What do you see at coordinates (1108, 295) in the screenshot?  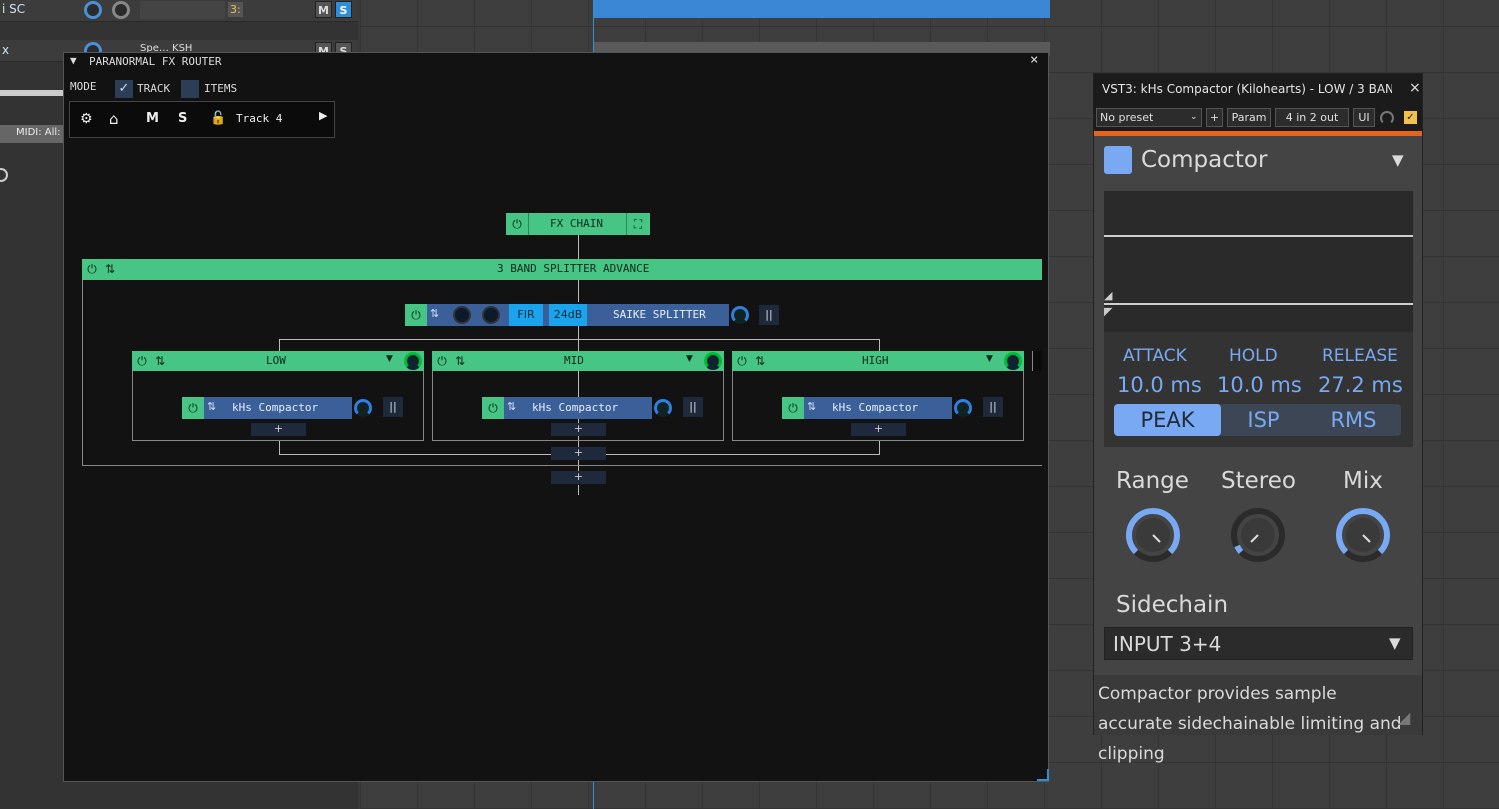 I see `threshold-marker-icon: ◢` at bounding box center [1108, 295].